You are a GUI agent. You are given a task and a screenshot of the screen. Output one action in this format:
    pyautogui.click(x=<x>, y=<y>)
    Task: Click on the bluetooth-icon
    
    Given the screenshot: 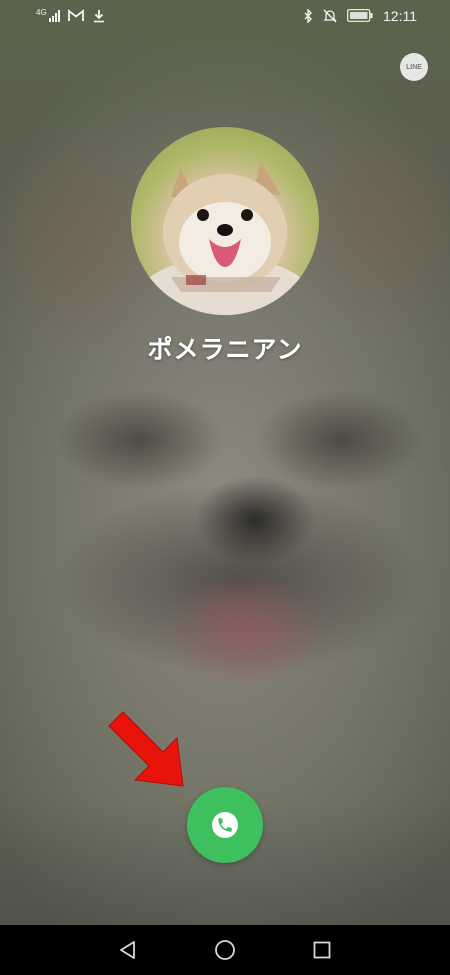 What is the action you would take?
    pyautogui.click(x=308, y=16)
    